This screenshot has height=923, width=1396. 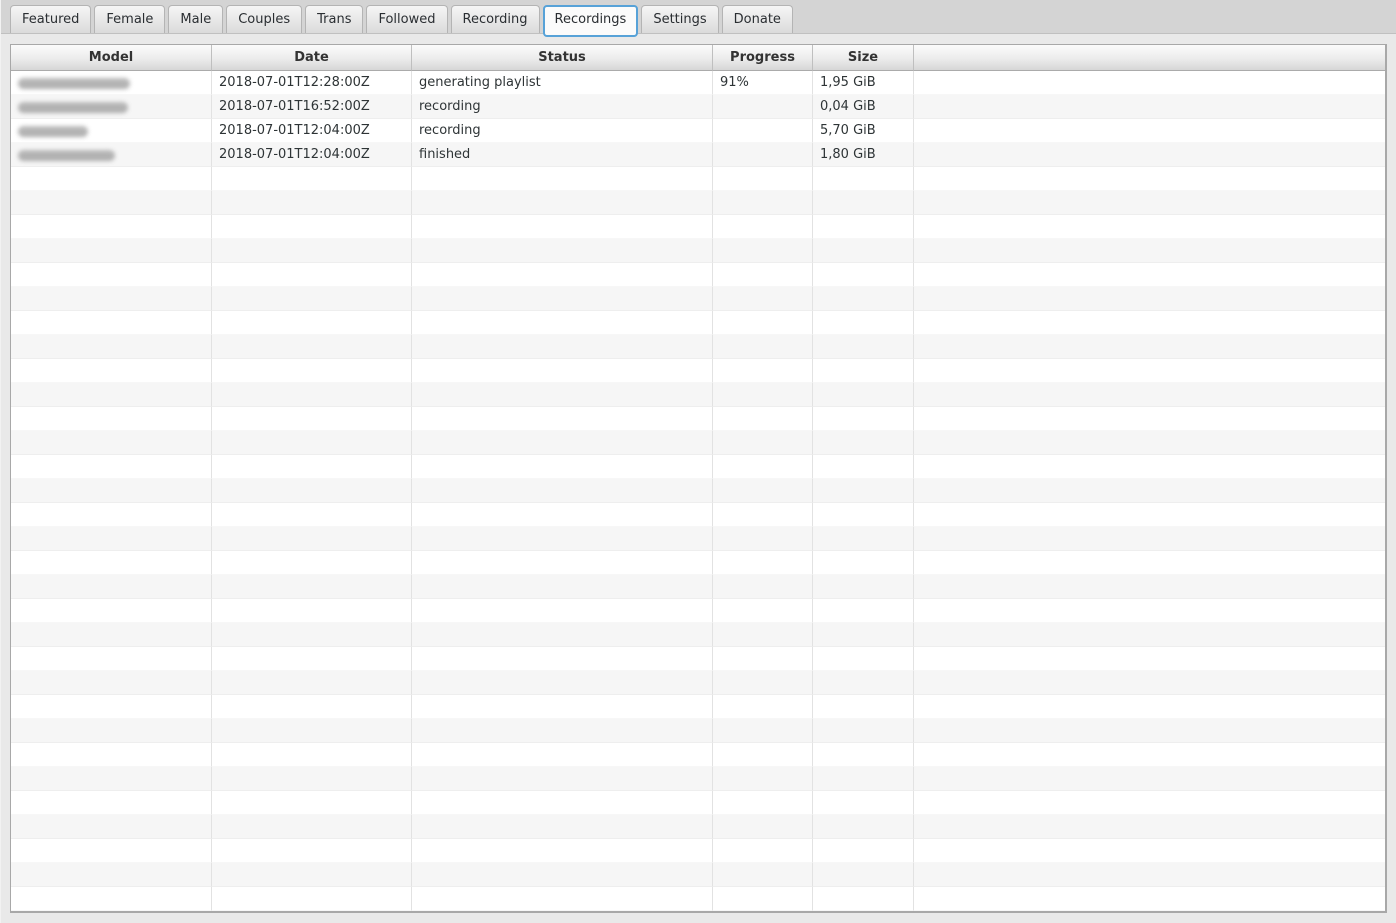 I want to click on column-header-progress: Progress, so click(x=763, y=58).